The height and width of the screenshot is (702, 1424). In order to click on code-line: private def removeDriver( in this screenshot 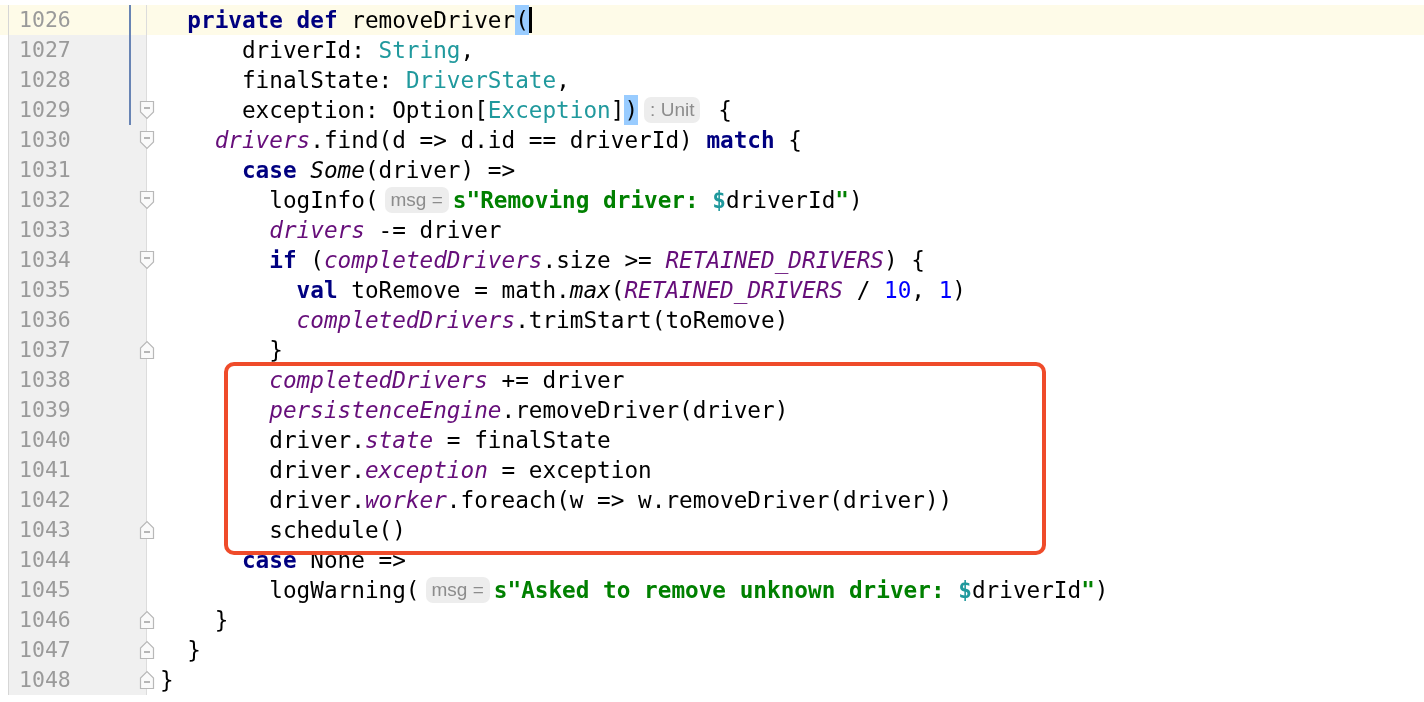, I will do `click(339, 20)`.